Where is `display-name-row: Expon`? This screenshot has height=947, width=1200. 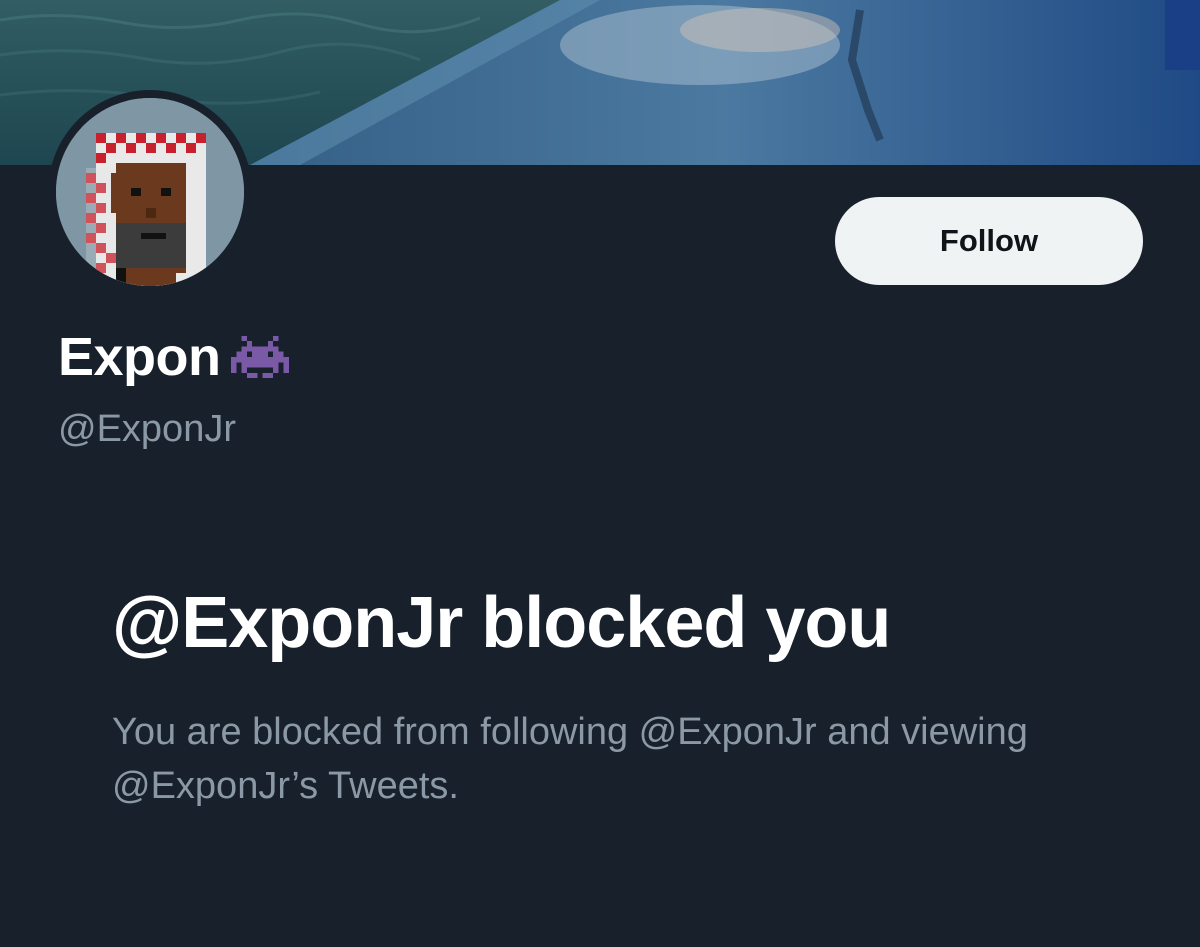 display-name-row: Expon is located at coordinates (173, 357).